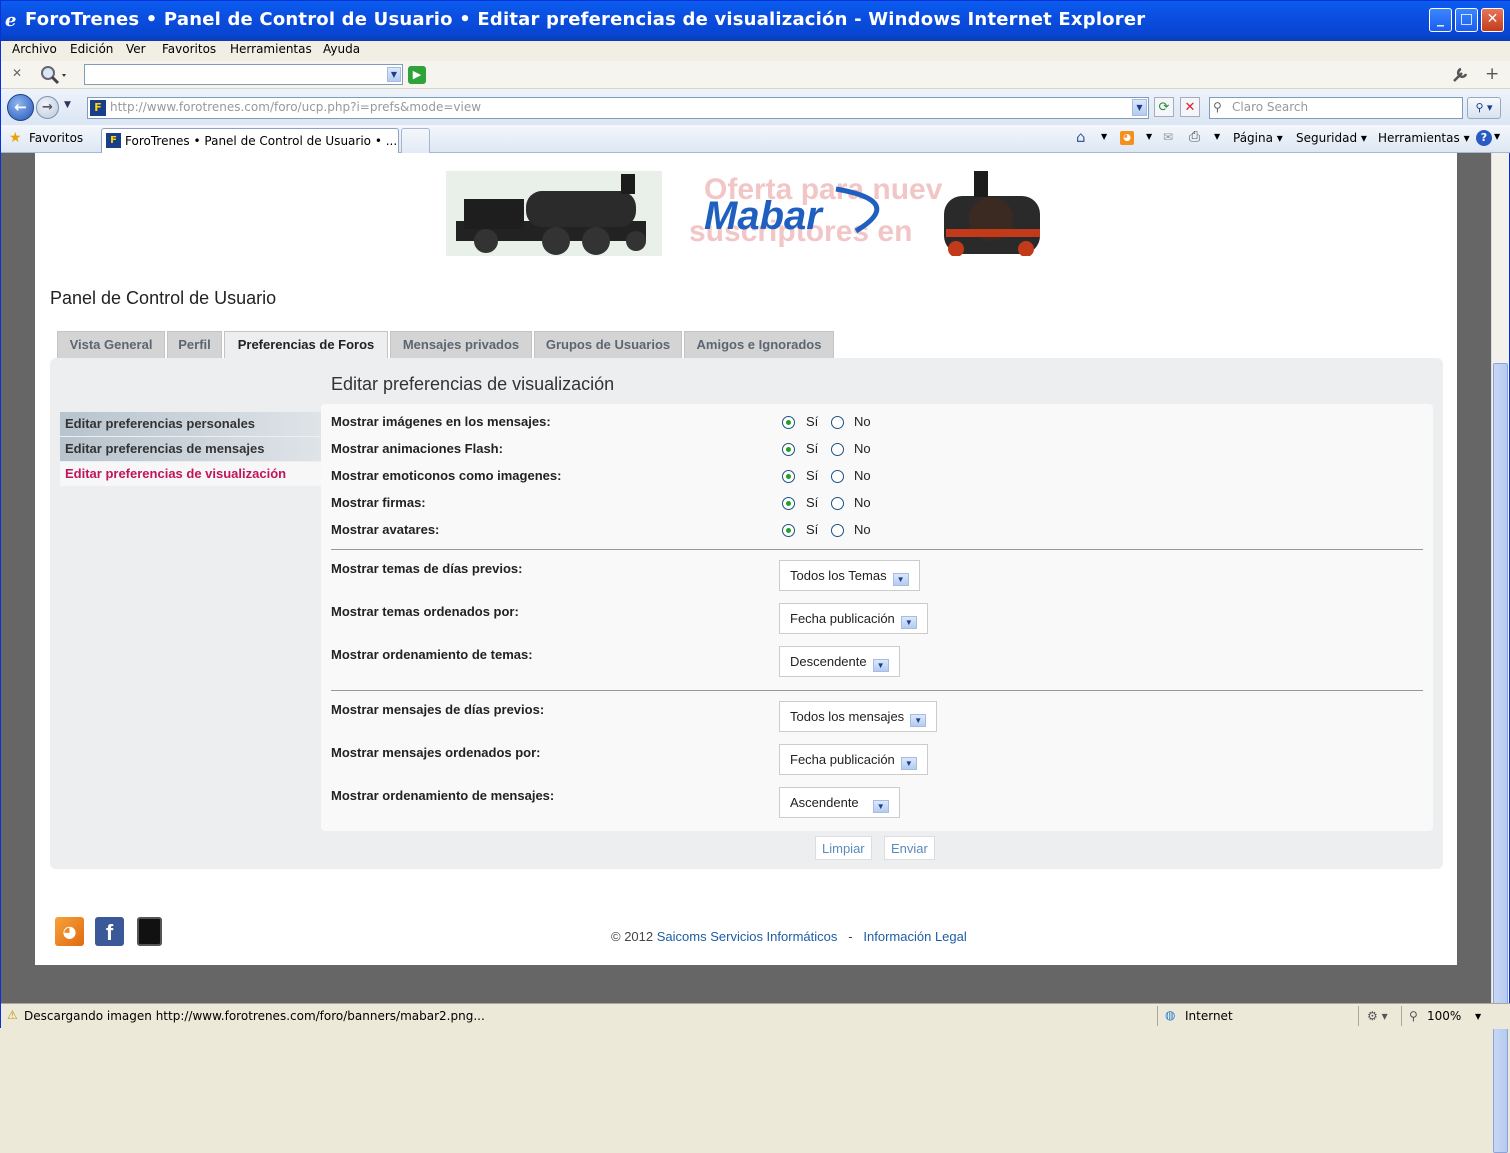 The height and width of the screenshot is (1153, 1510). I want to click on footer-company-link: Saicoms Servicios Informáticos, so click(747, 936).